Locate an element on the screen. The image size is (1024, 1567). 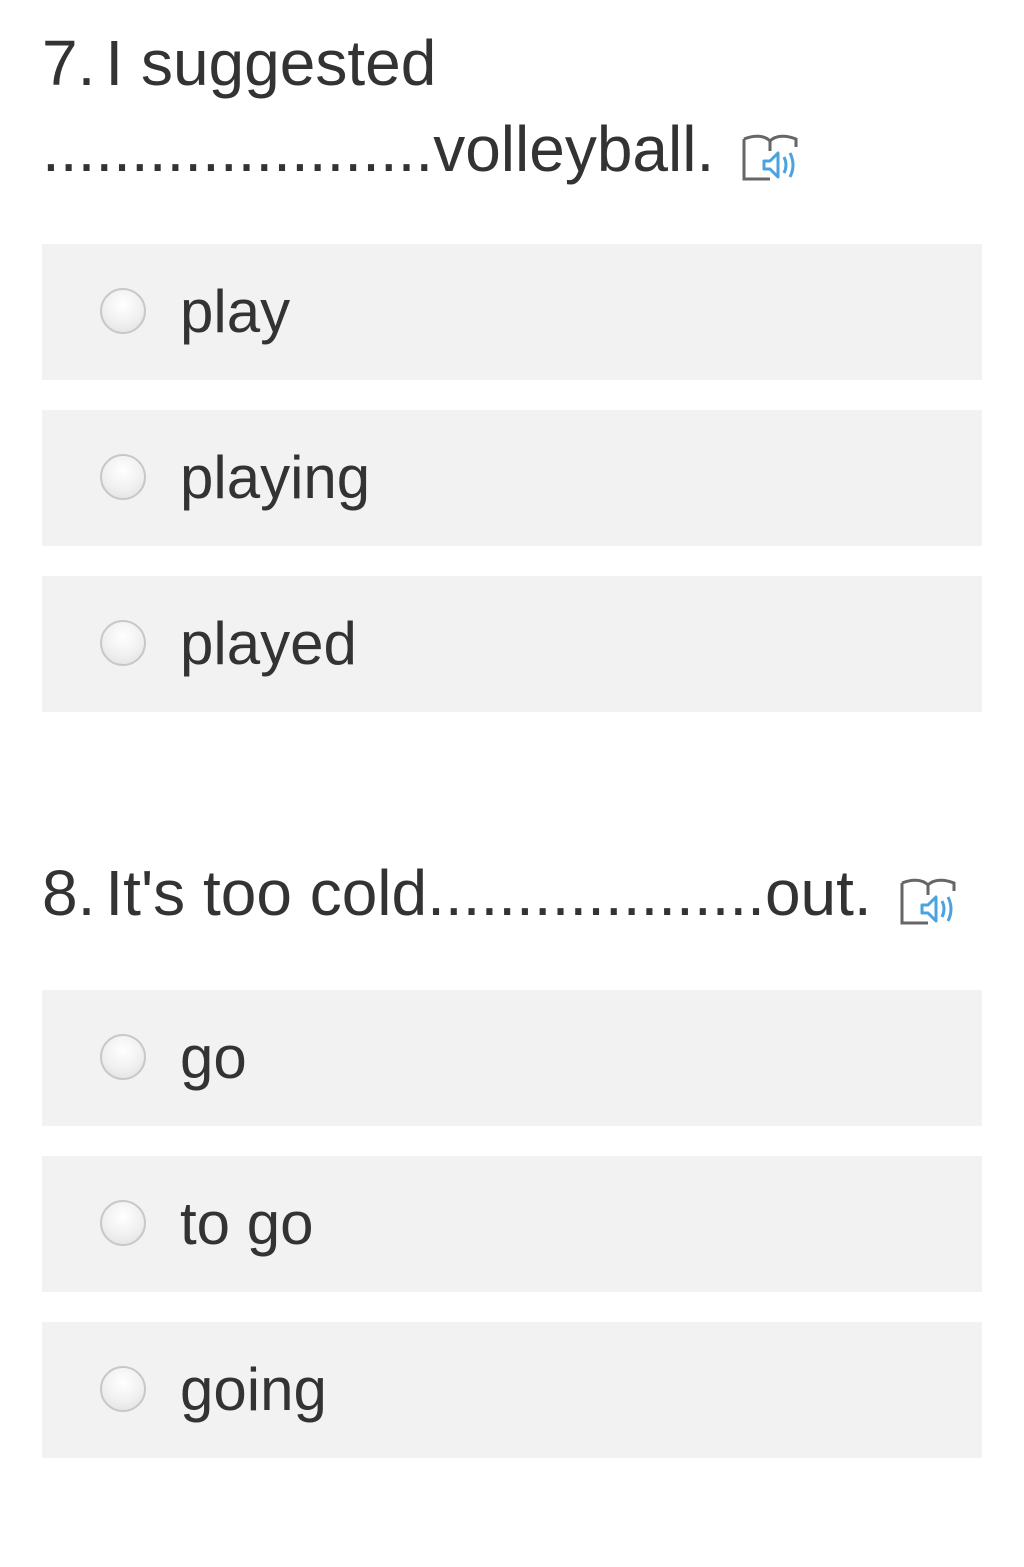
question-number: 7. is located at coordinates (69, 63).